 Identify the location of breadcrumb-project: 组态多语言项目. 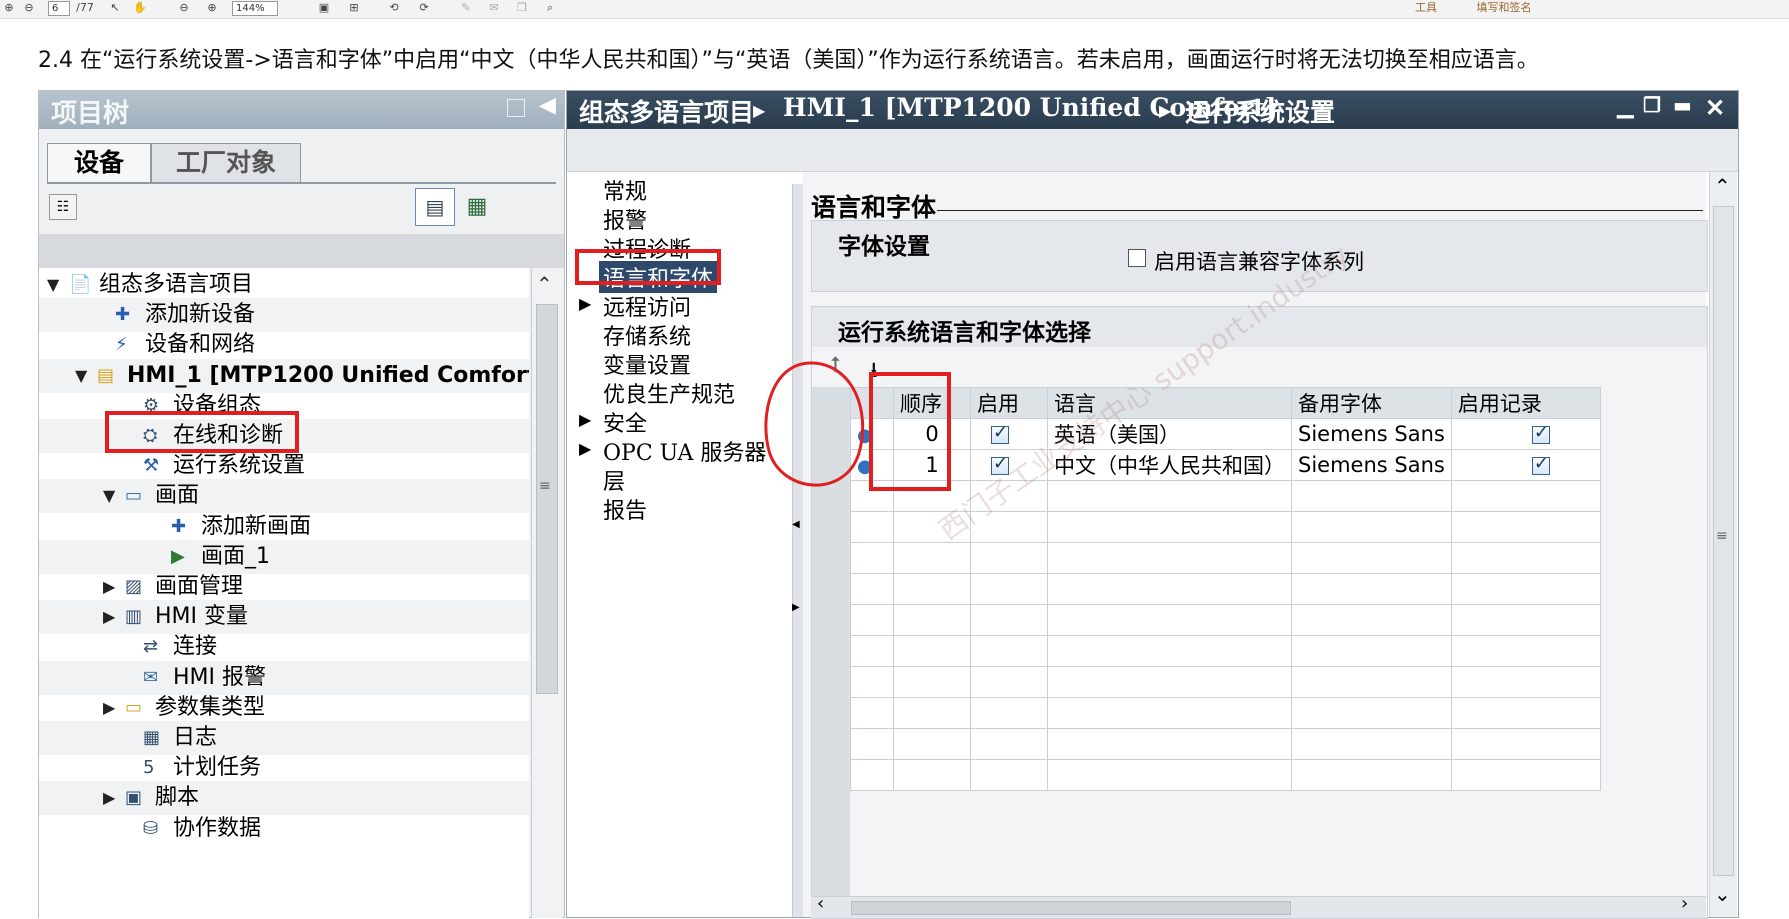
(666, 111).